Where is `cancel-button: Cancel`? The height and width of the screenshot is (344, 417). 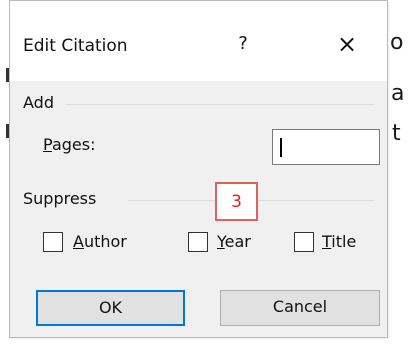
cancel-button: Cancel is located at coordinates (300, 308).